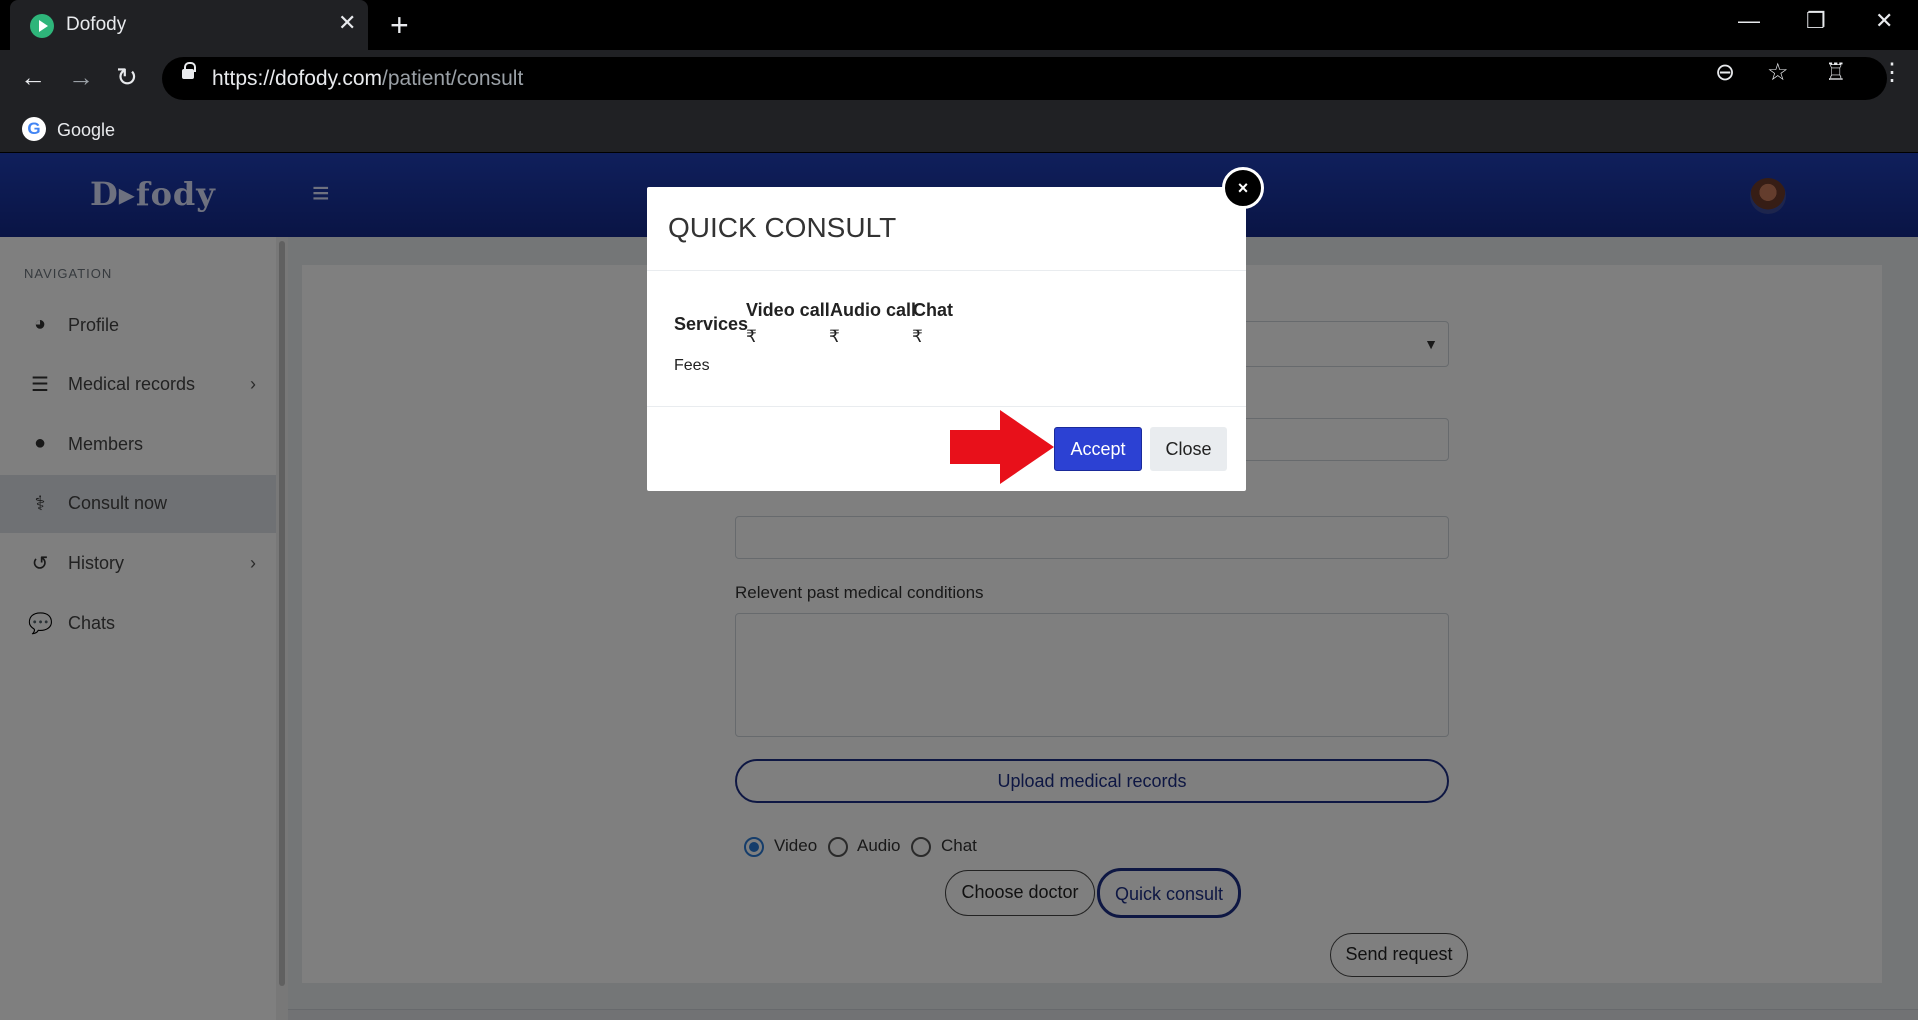 Image resolution: width=1918 pixels, height=1020 pixels. Describe the element at coordinates (751, 336) in the screenshot. I see `video-call-fee: ₹` at that location.